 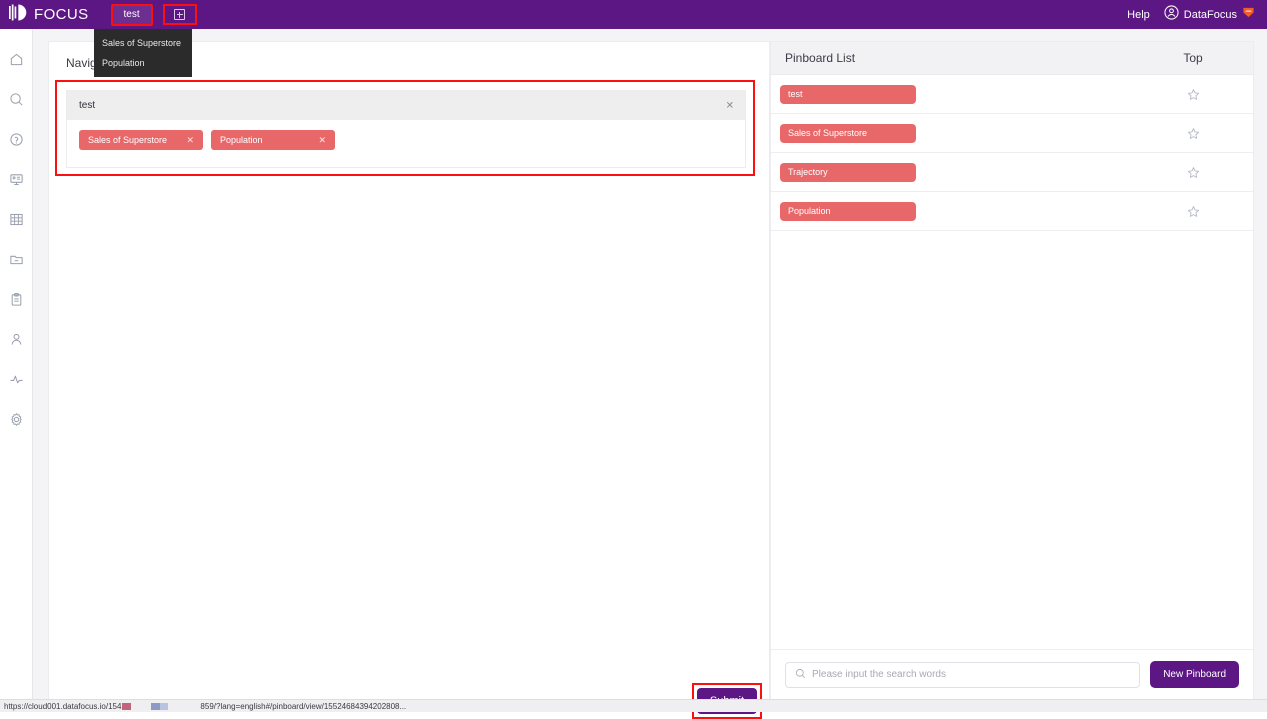 What do you see at coordinates (848, 211) in the screenshot?
I see `pinboard-chip: Population` at bounding box center [848, 211].